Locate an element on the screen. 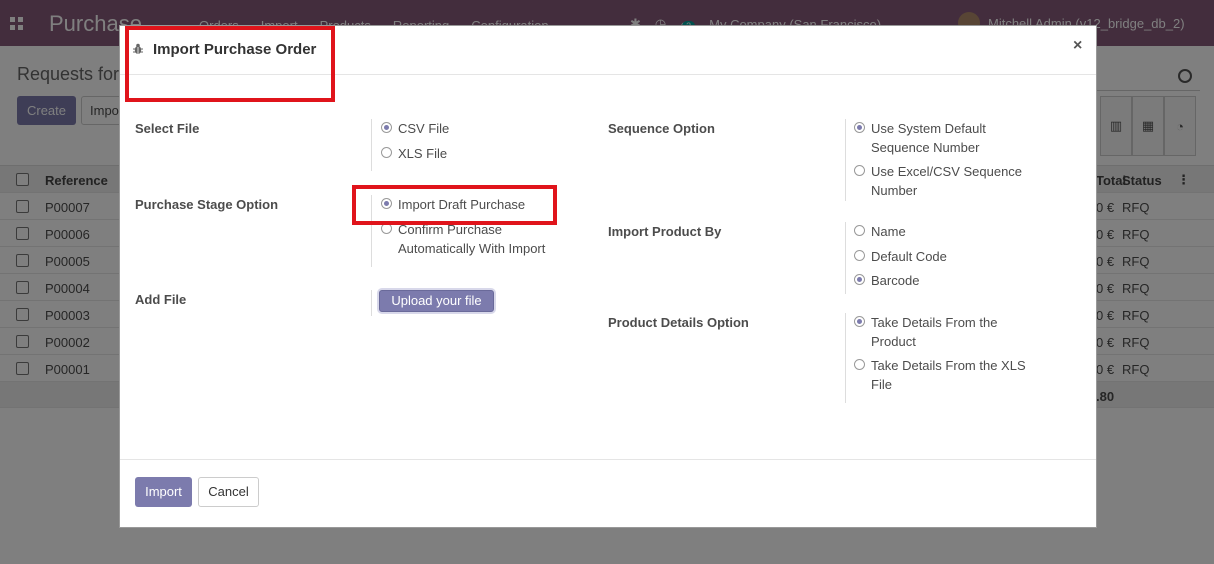 The width and height of the screenshot is (1214, 564). radio-name: Name is located at coordinates (880, 231).